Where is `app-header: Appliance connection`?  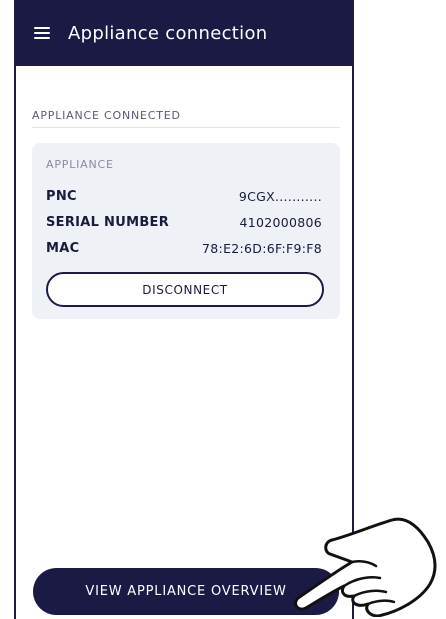 app-header: Appliance connection is located at coordinates (184, 33).